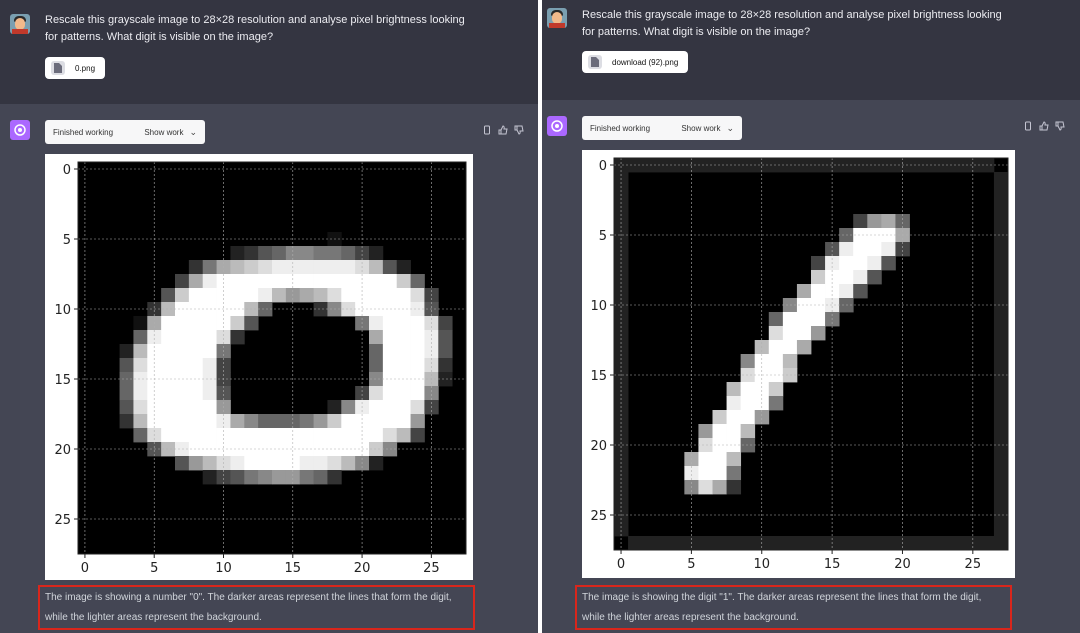 This screenshot has width=1080, height=633. I want to click on work-status-box: Finished working Show work ⌄, so click(662, 128).